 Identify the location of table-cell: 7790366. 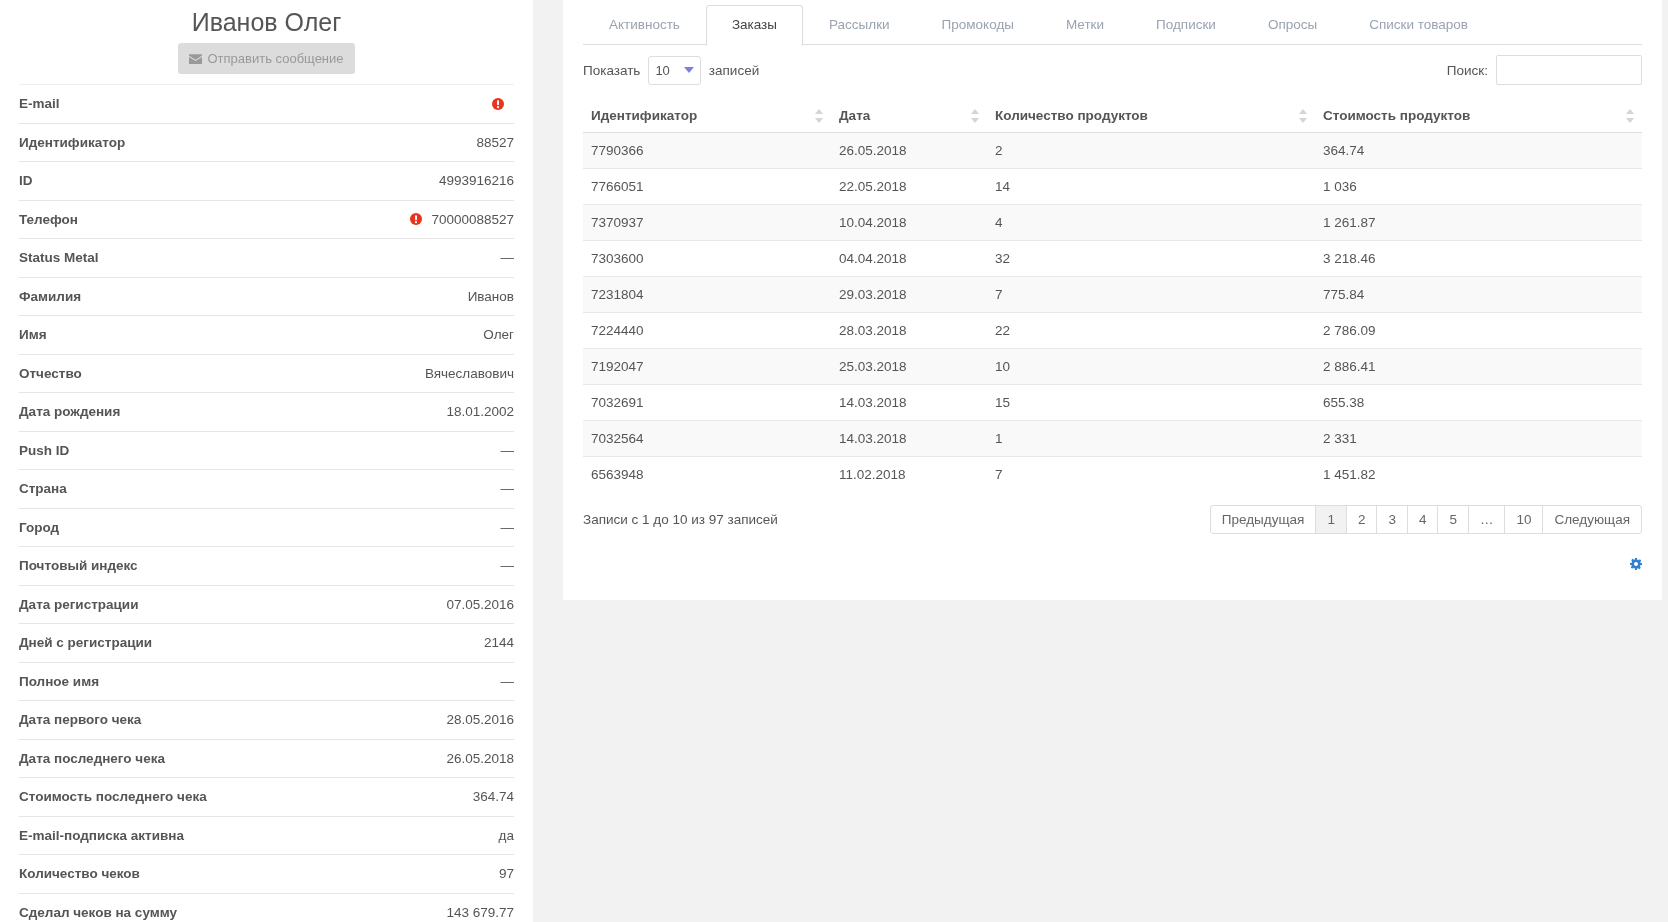
(707, 150).